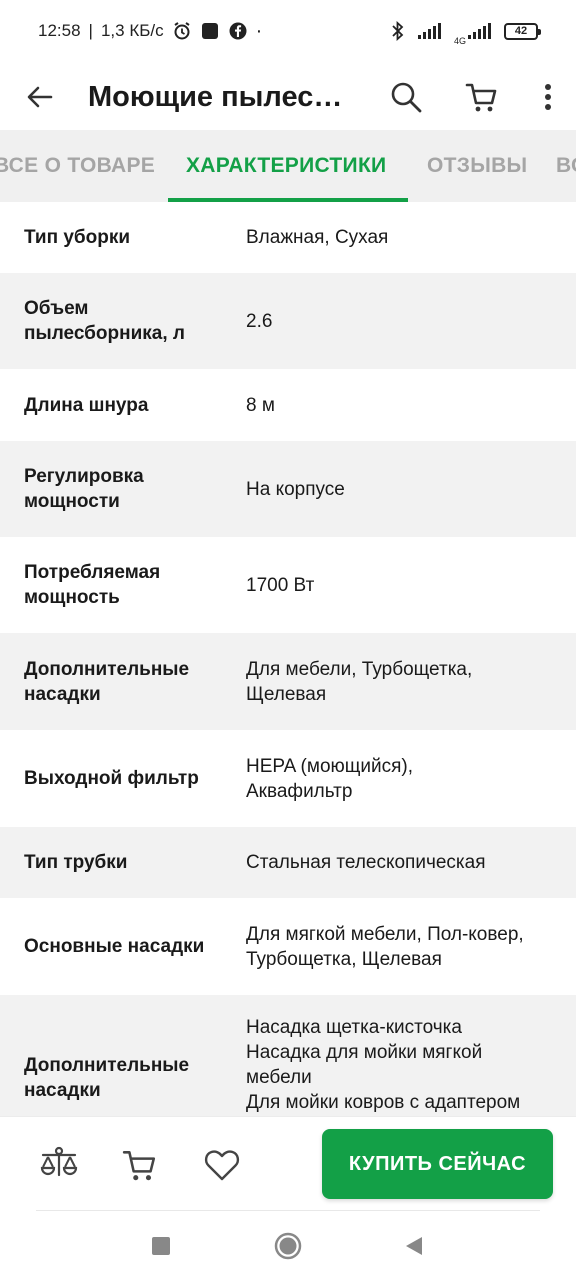  I want to click on tab-characteristics: ХАРАКТЕРИСТИКИ, so click(286, 166).